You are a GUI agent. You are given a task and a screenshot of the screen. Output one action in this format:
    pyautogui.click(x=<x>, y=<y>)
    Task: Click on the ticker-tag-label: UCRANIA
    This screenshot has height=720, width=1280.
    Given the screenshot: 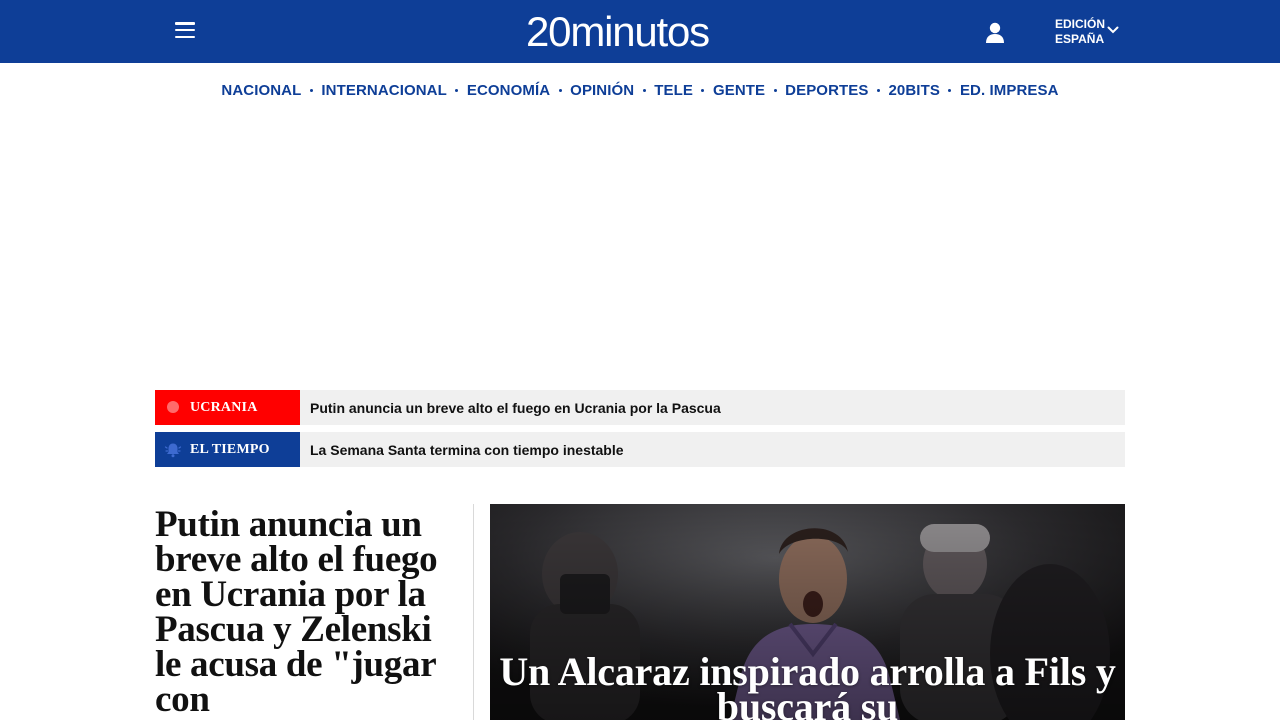 What is the action you would take?
    pyautogui.click(x=224, y=407)
    